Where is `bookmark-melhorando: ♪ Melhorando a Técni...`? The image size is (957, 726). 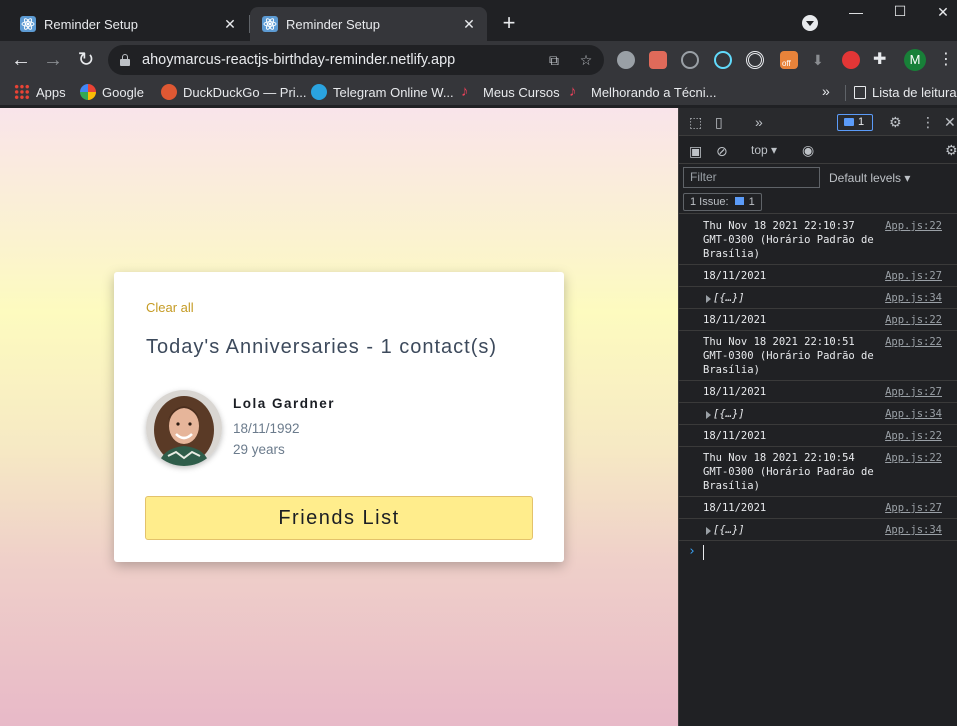 bookmark-melhorando: ♪ Melhorando a Técni... is located at coordinates (643, 92).